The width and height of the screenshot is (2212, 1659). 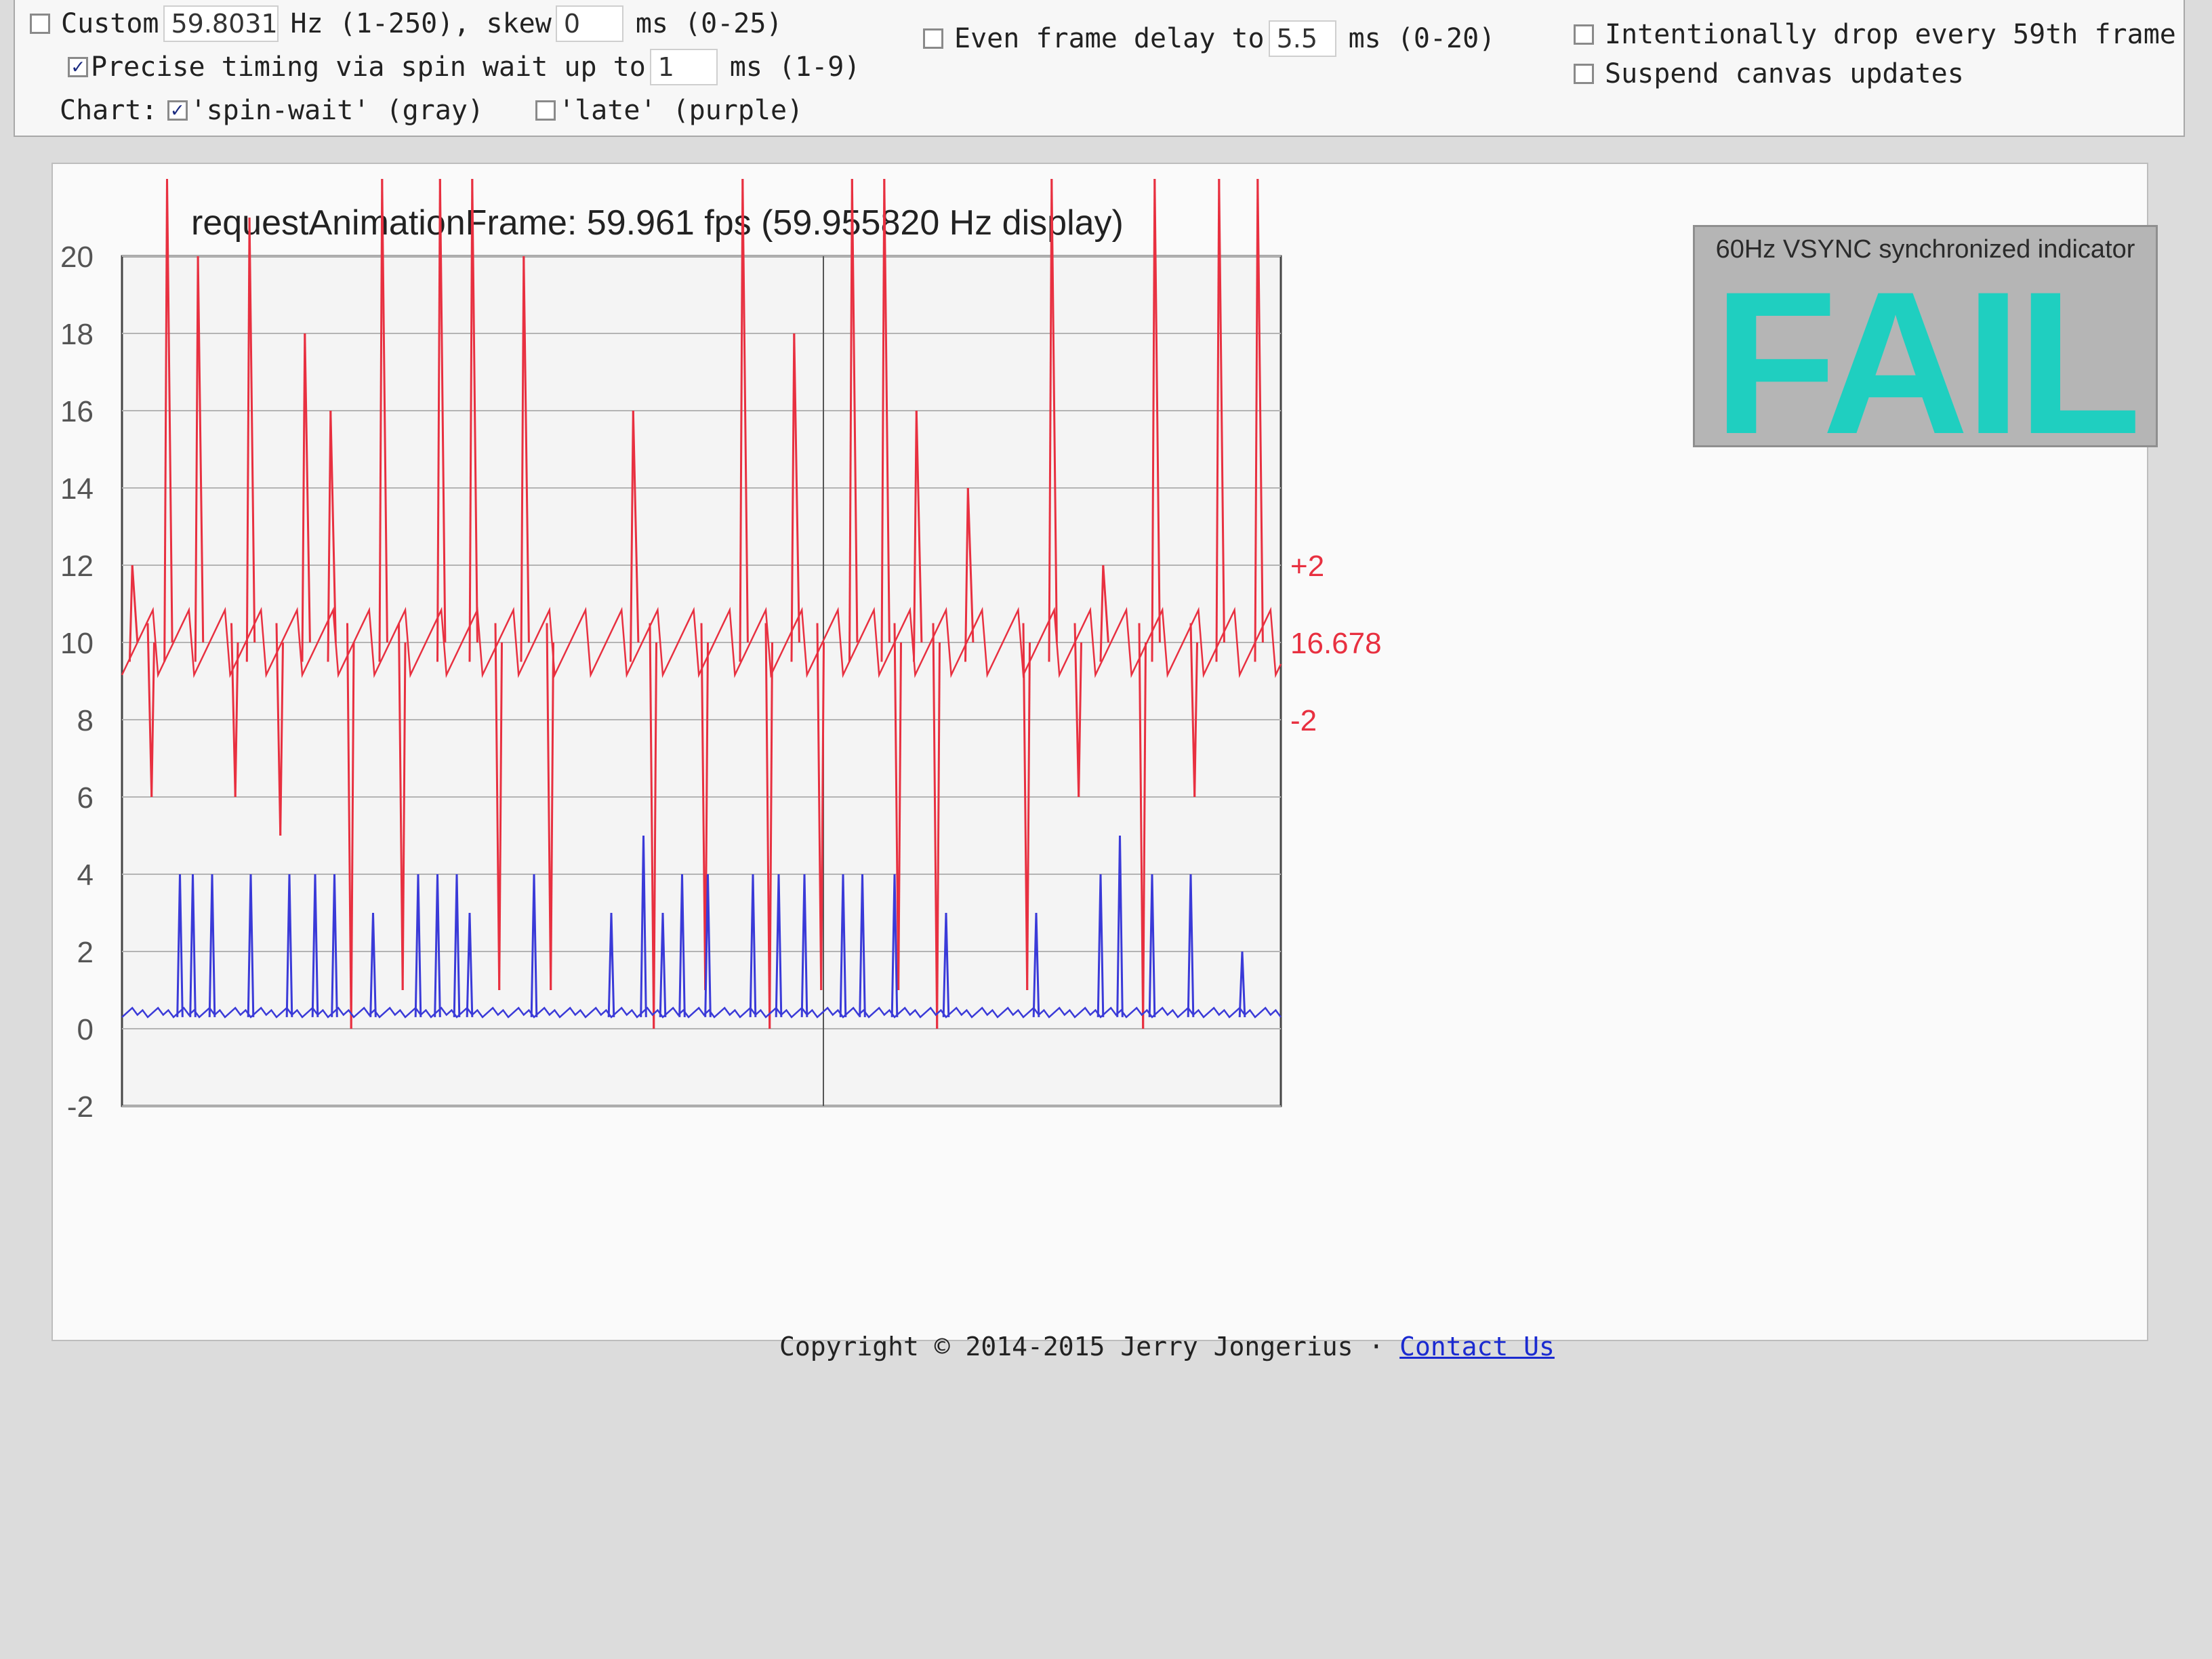 What do you see at coordinates (85, 1029) in the screenshot?
I see `y-tick-label: 0` at bounding box center [85, 1029].